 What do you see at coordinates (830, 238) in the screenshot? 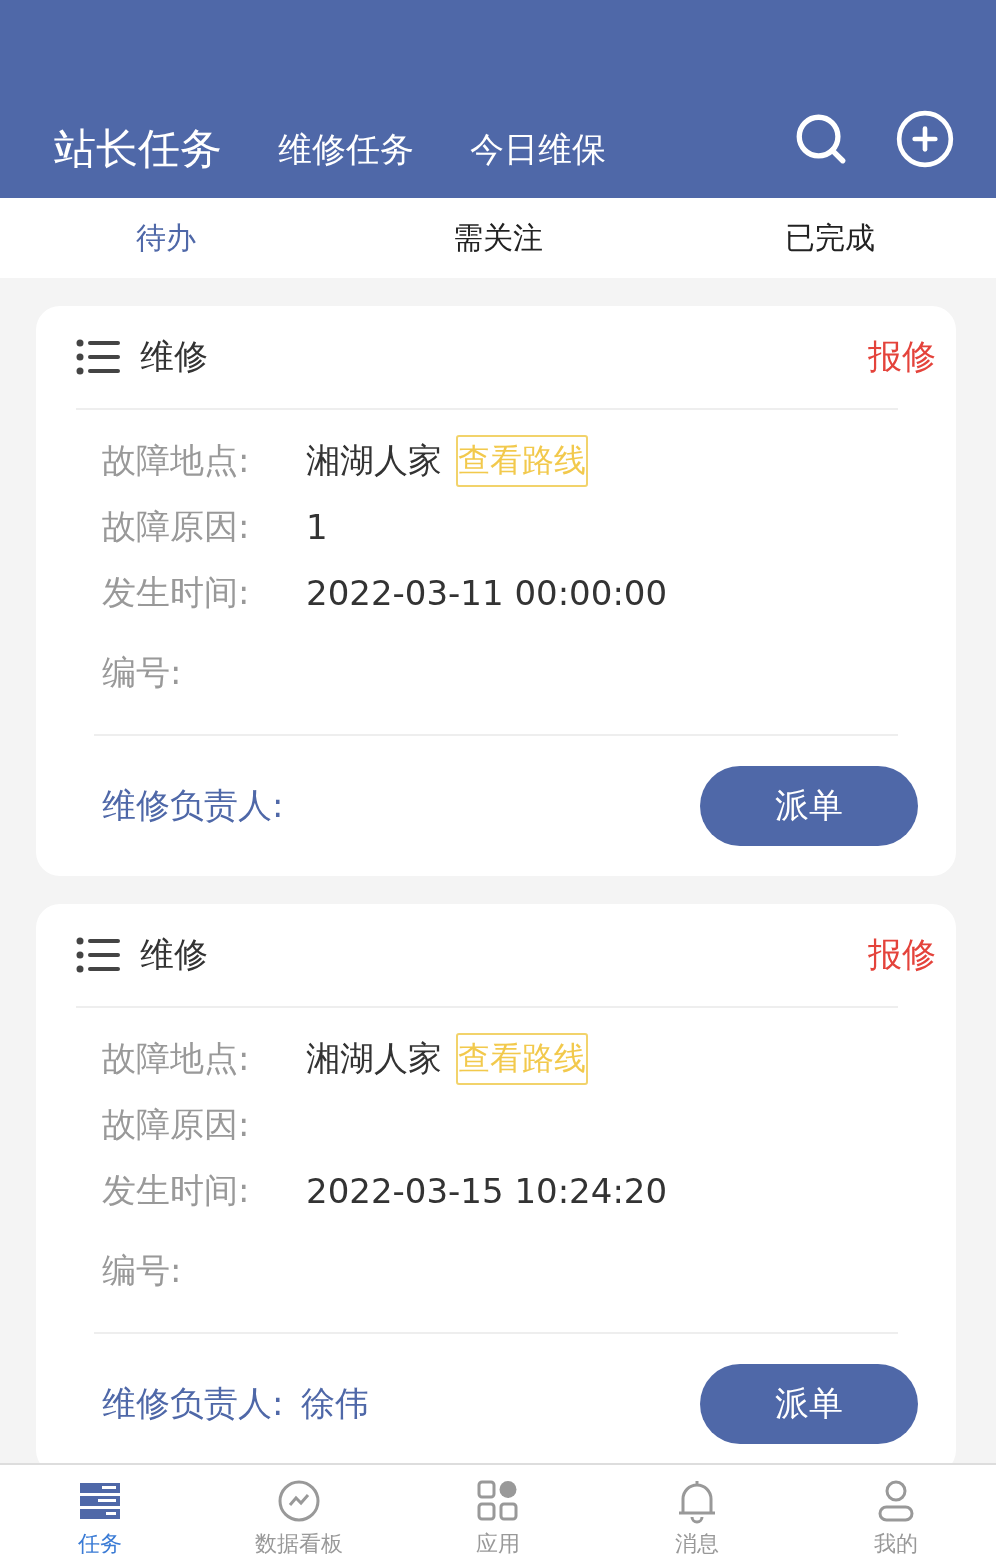
I see `filter-tab: 已完成` at bounding box center [830, 238].